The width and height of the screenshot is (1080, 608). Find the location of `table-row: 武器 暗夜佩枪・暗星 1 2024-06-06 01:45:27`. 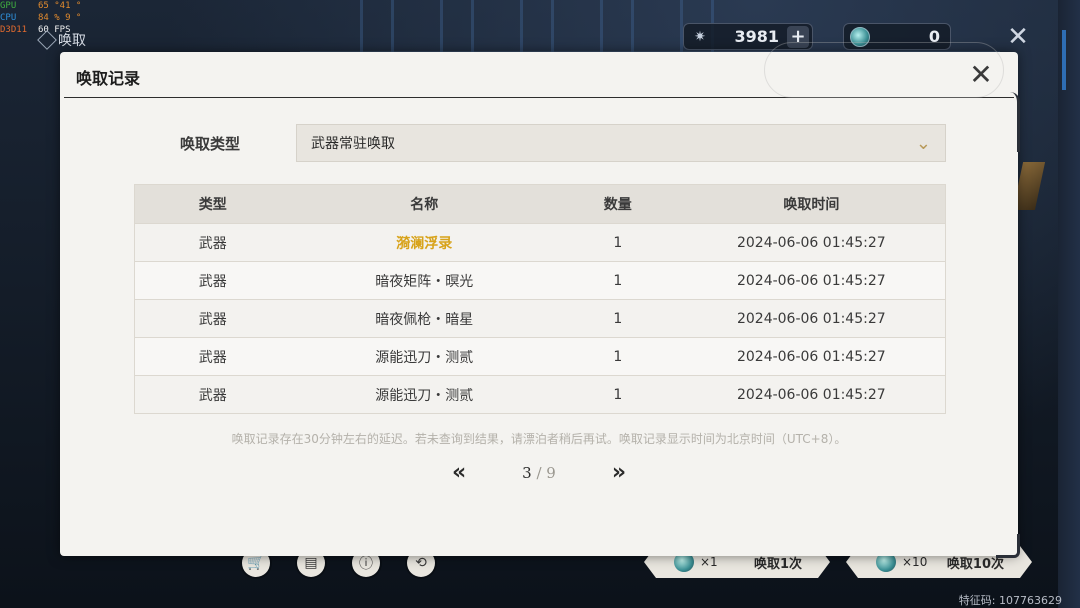

table-row: 武器 暗夜佩枪・暗星 1 2024-06-06 01:45:27 is located at coordinates (540, 318).